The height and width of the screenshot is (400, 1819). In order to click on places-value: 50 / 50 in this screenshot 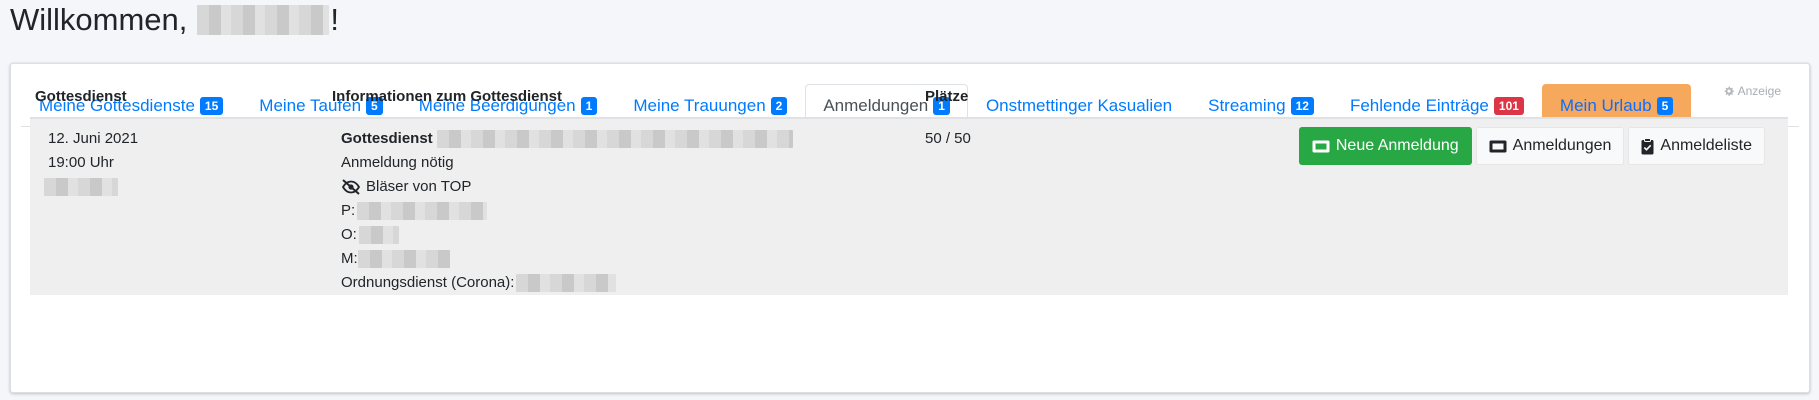, I will do `click(948, 138)`.